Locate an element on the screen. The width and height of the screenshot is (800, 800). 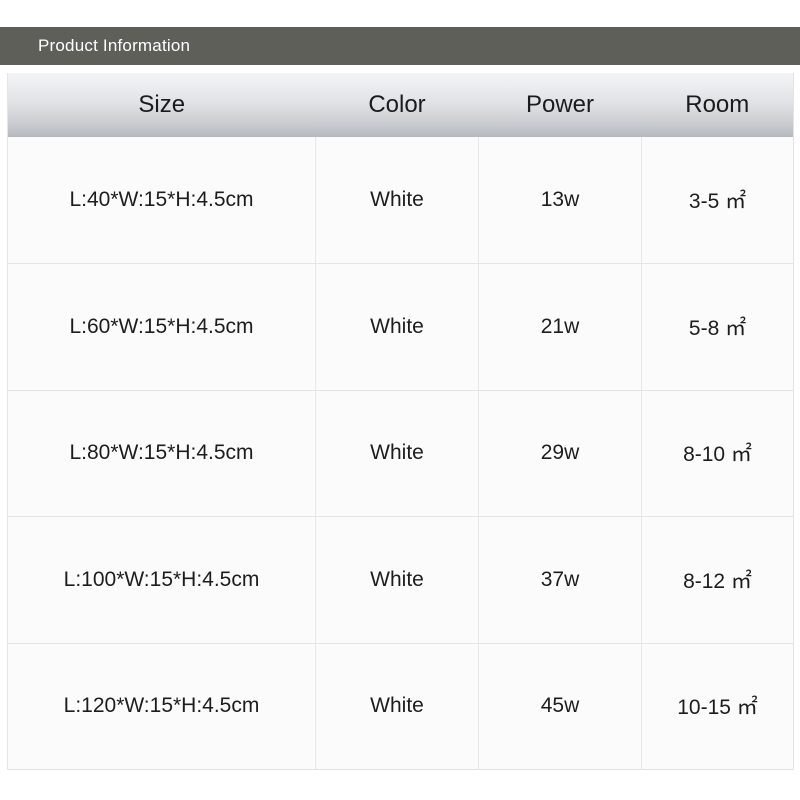
cell-power: 13w is located at coordinates (560, 200).